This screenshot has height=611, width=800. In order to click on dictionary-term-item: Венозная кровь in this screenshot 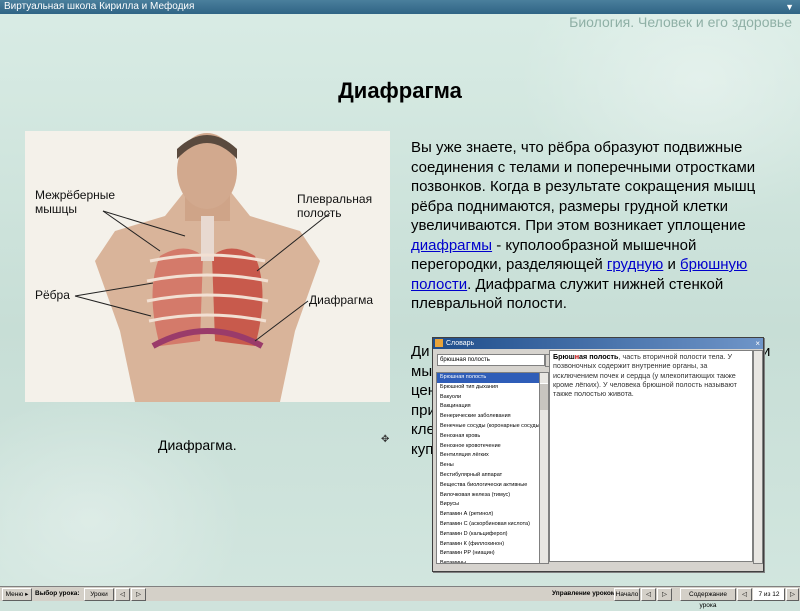, I will do `click(489, 437)`.